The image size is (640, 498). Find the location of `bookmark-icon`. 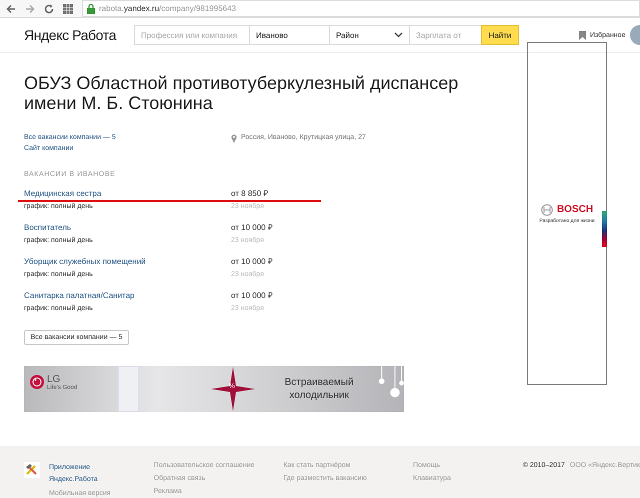

bookmark-icon is located at coordinates (582, 35).